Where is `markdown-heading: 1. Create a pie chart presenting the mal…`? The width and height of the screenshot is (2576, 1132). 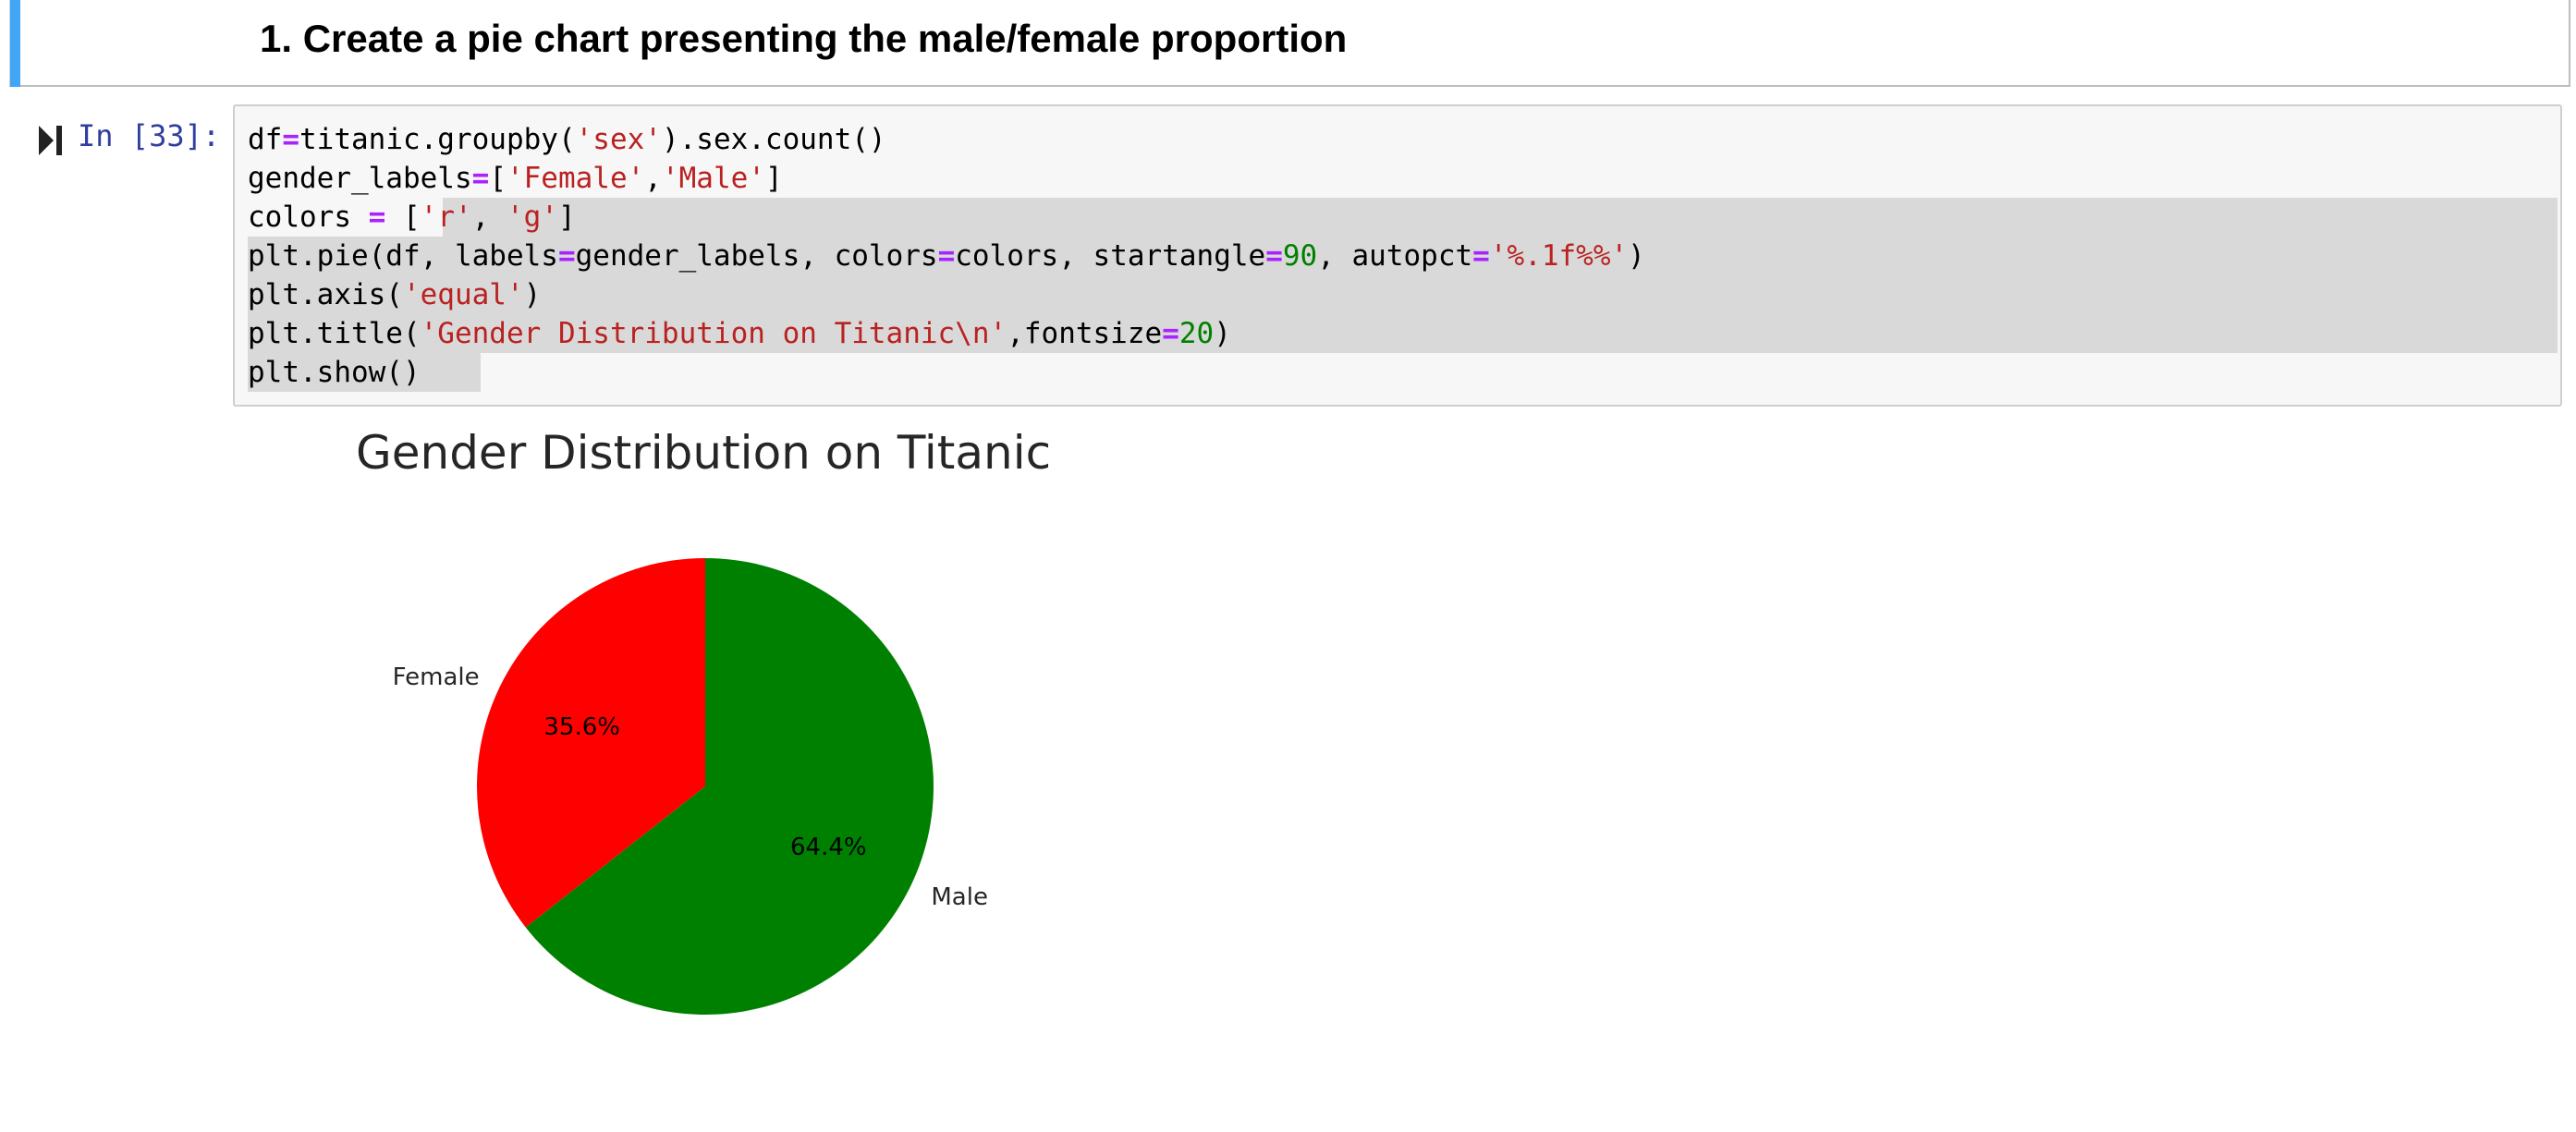
markdown-heading: 1. Create a pie chart presenting the mal… is located at coordinates (804, 38).